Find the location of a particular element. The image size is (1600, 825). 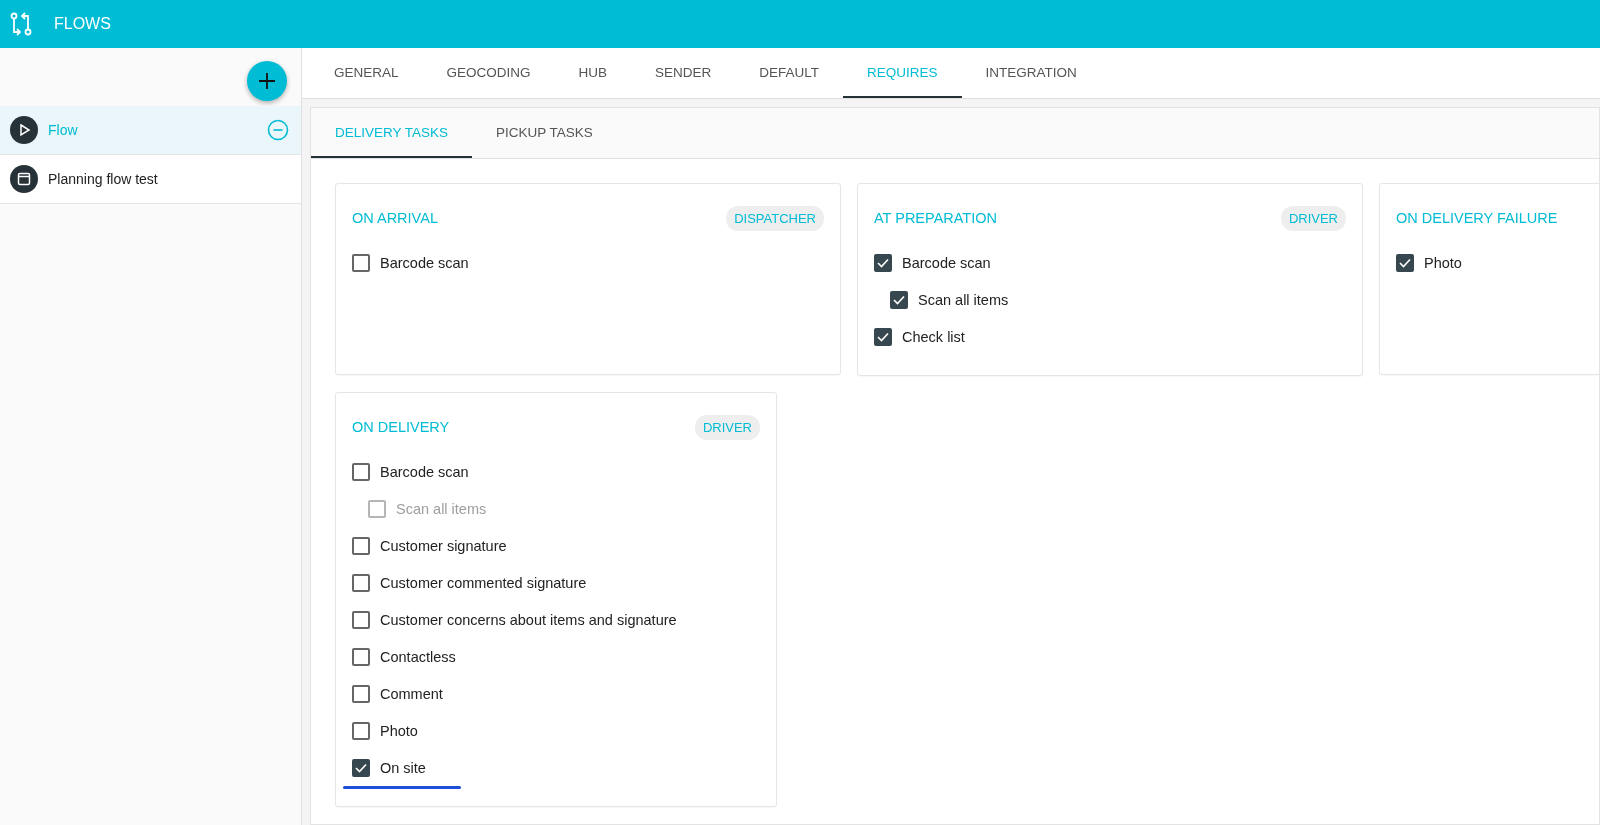

tab: GEOCODING is located at coordinates (488, 73).